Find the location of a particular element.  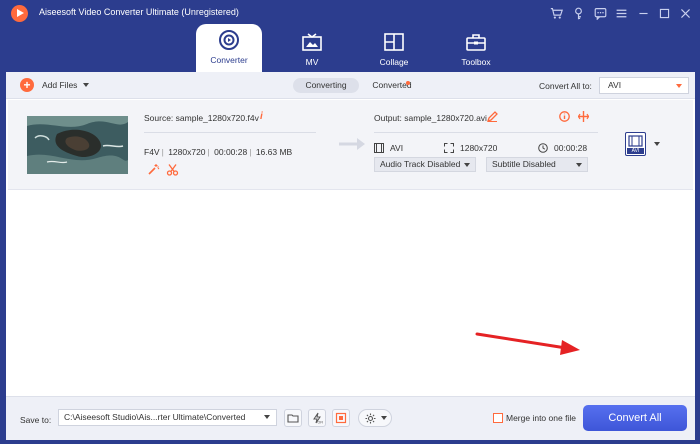

subtitle-value: Subtitle Disabled is located at coordinates (524, 164).